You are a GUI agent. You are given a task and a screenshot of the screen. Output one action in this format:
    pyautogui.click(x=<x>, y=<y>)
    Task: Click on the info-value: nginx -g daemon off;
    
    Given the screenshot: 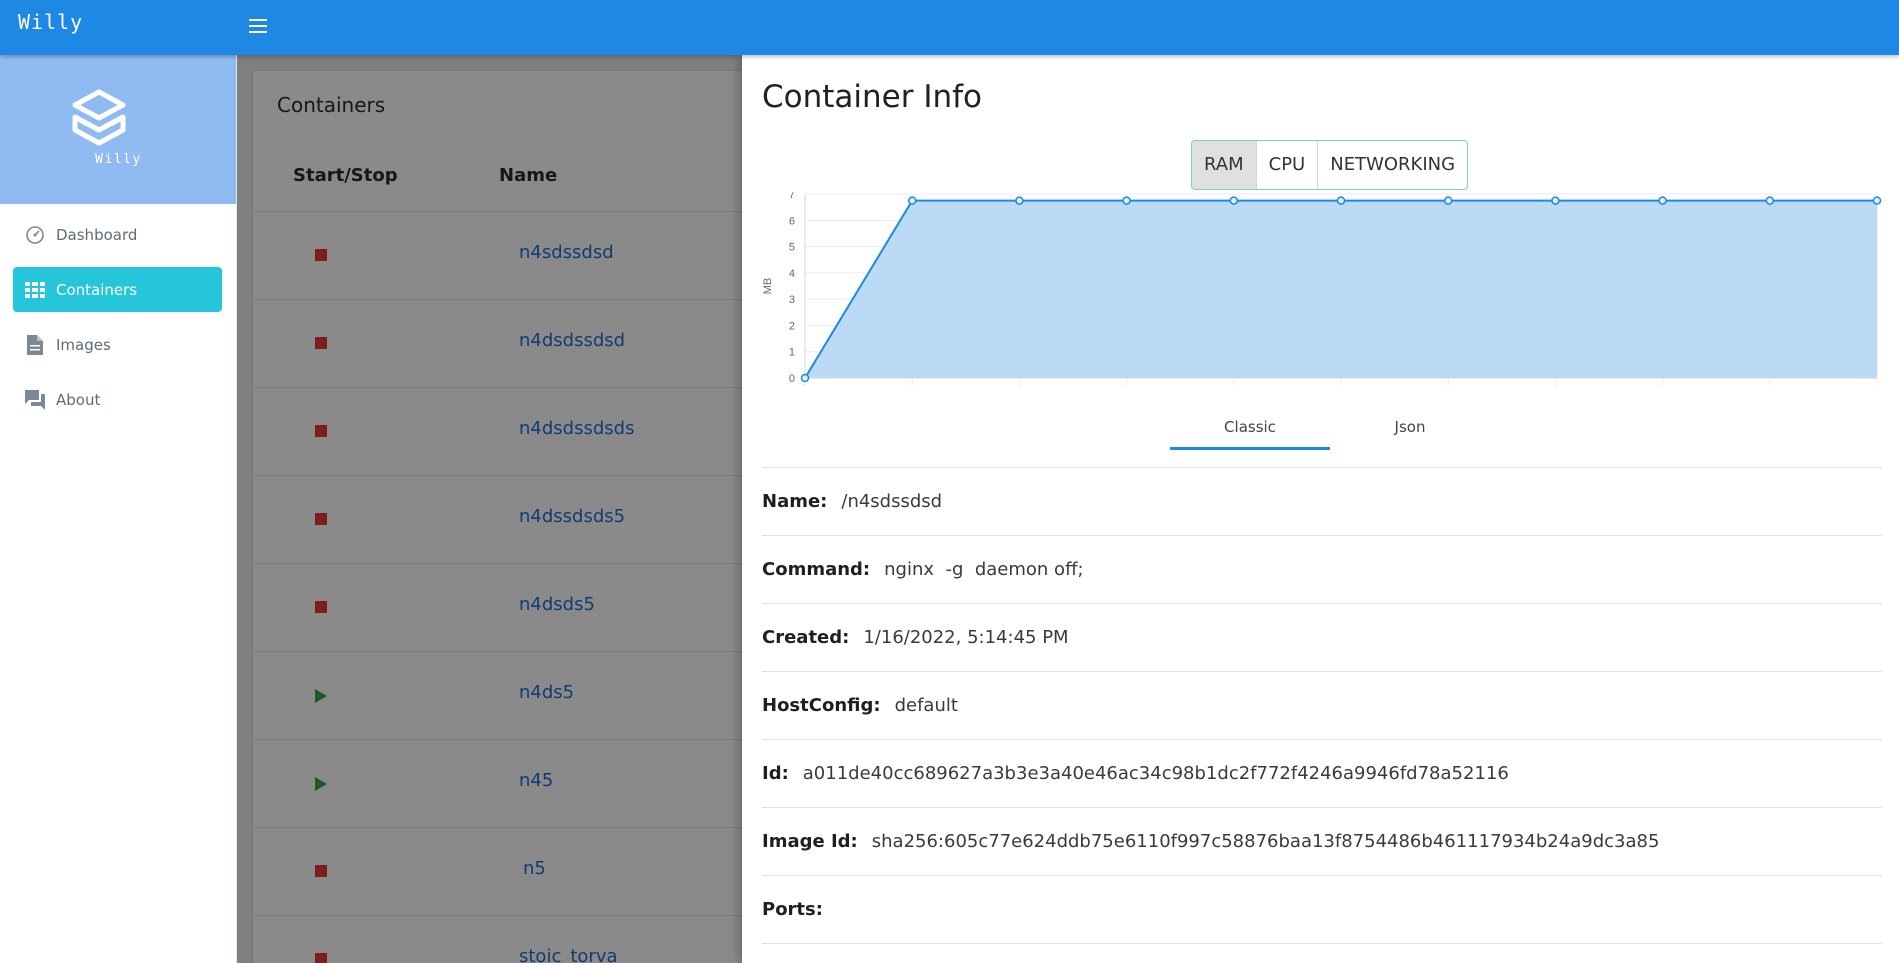 What is the action you would take?
    pyautogui.click(x=984, y=569)
    